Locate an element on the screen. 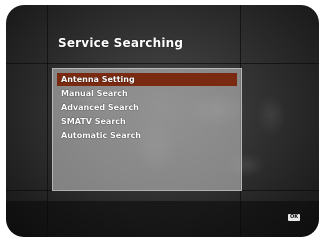 Image resolution: width=325 pixels, height=243 pixels. menu-item-advanced-search: Advanced Search is located at coordinates (147, 107).